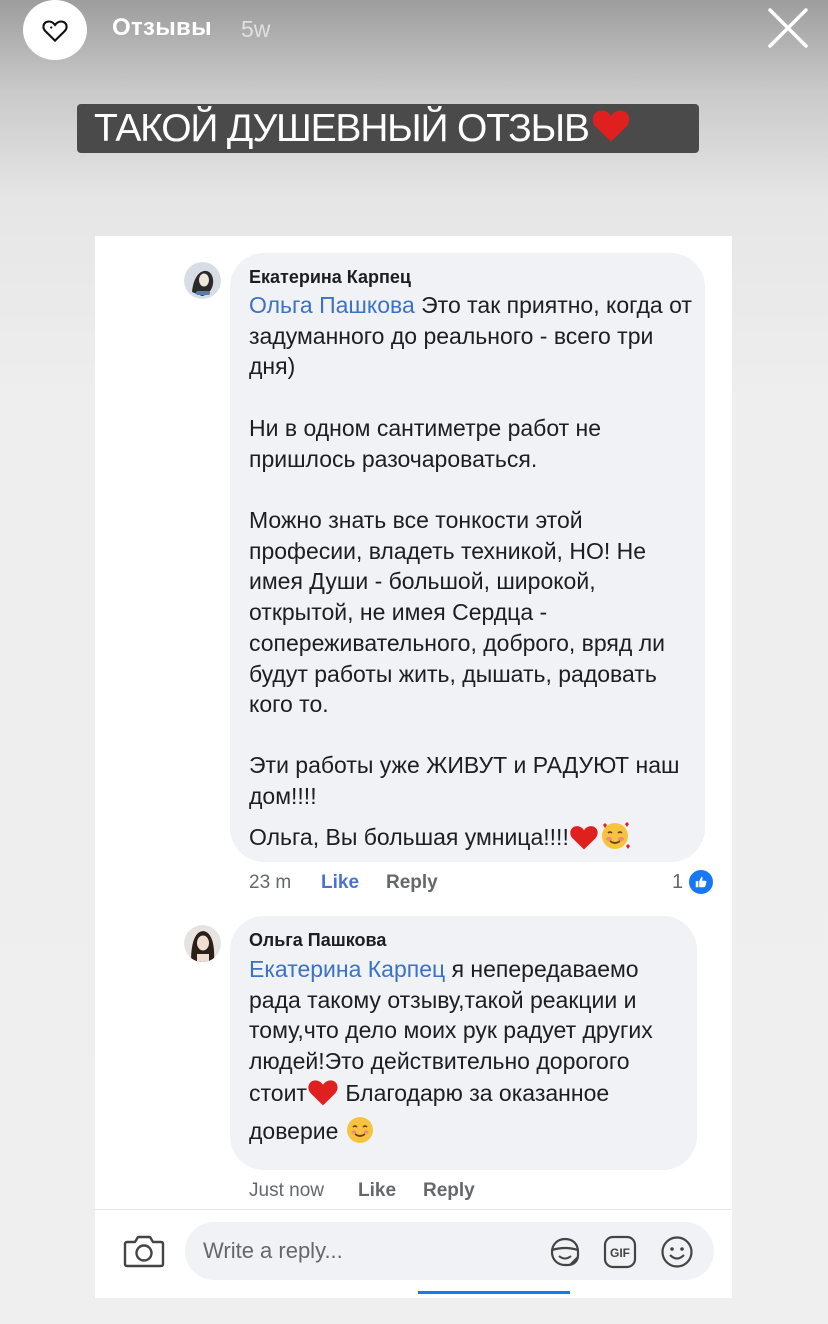  Describe the element at coordinates (615, 839) in the screenshot. I see `smiling-face-with-hearts-emoji` at that location.